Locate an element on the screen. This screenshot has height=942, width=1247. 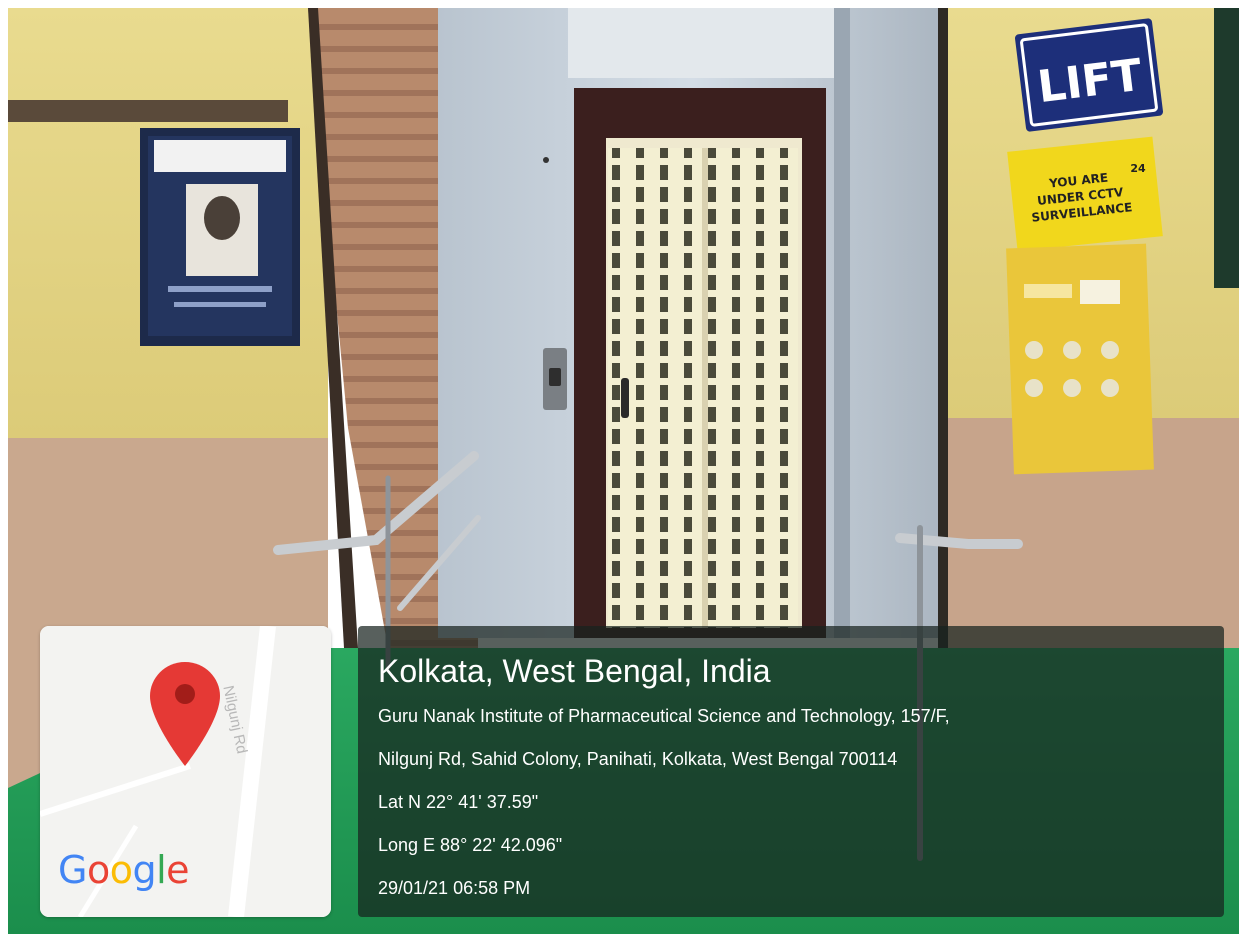
timestamp: 29/01/21 06:58 PM is located at coordinates (454, 888).